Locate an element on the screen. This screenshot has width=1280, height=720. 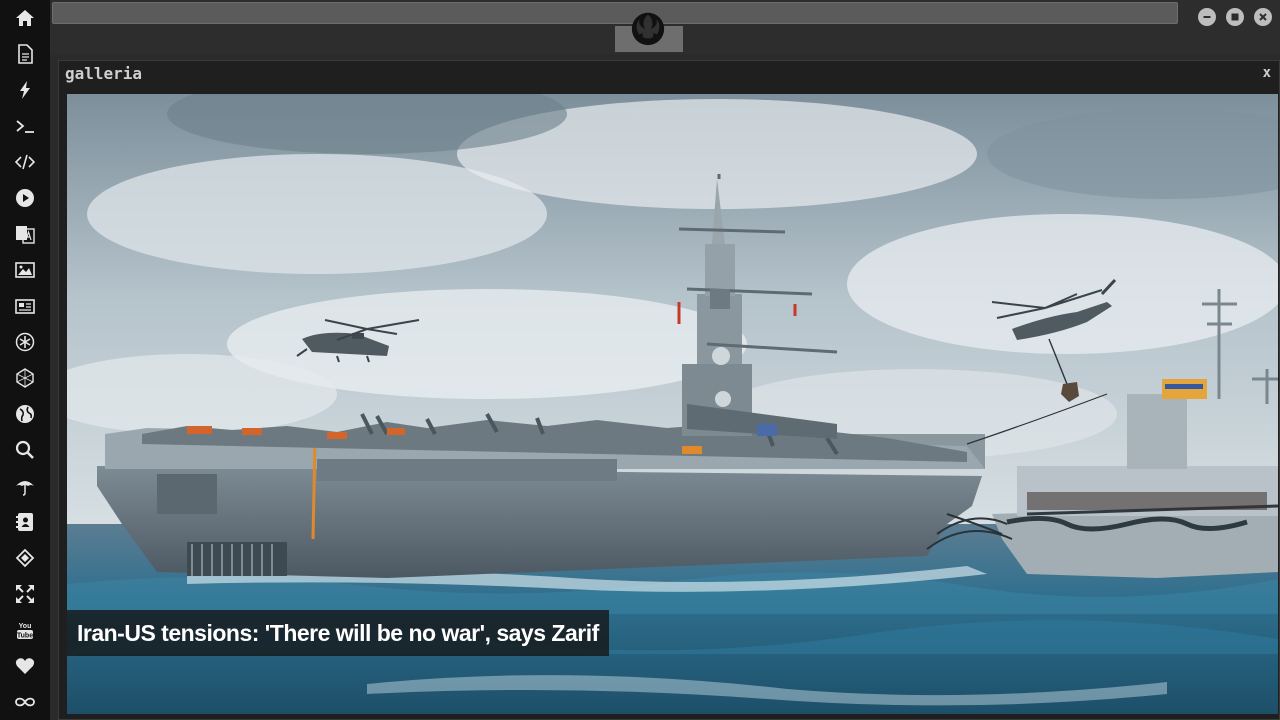
umbrella-icon is located at coordinates (25, 486).